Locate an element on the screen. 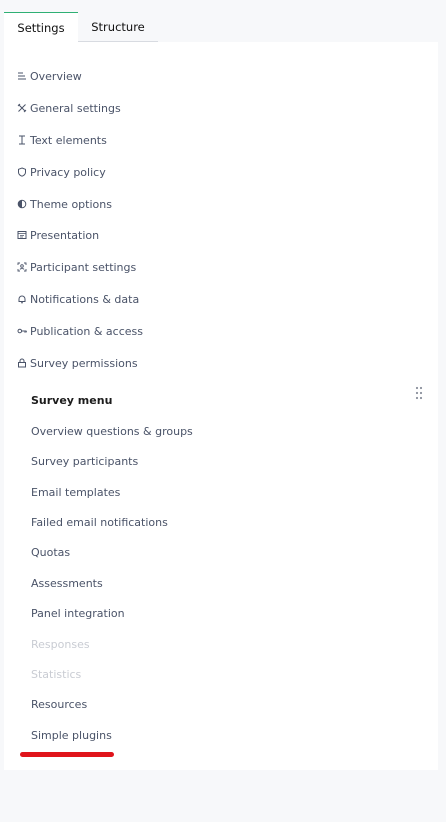 The width and height of the screenshot is (446, 822). menu-item-statistics: Statistics is located at coordinates (56, 674).